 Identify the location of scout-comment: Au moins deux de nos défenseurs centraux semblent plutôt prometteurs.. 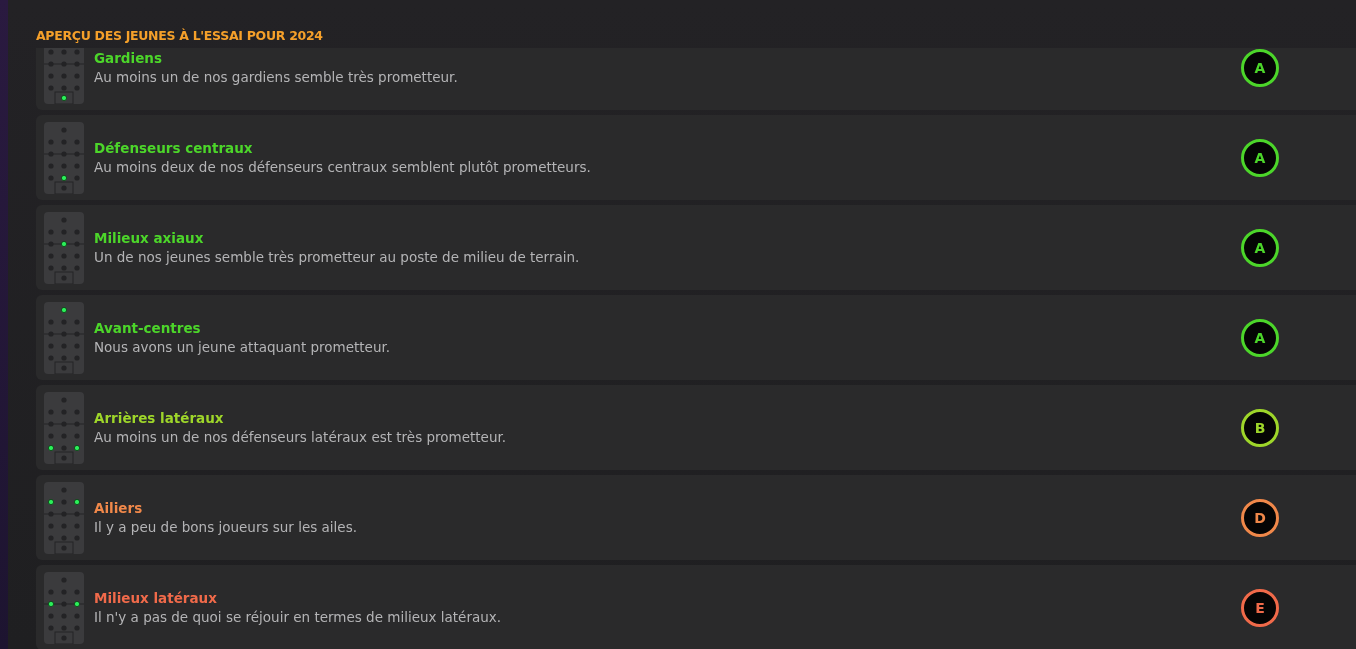
(343, 167).